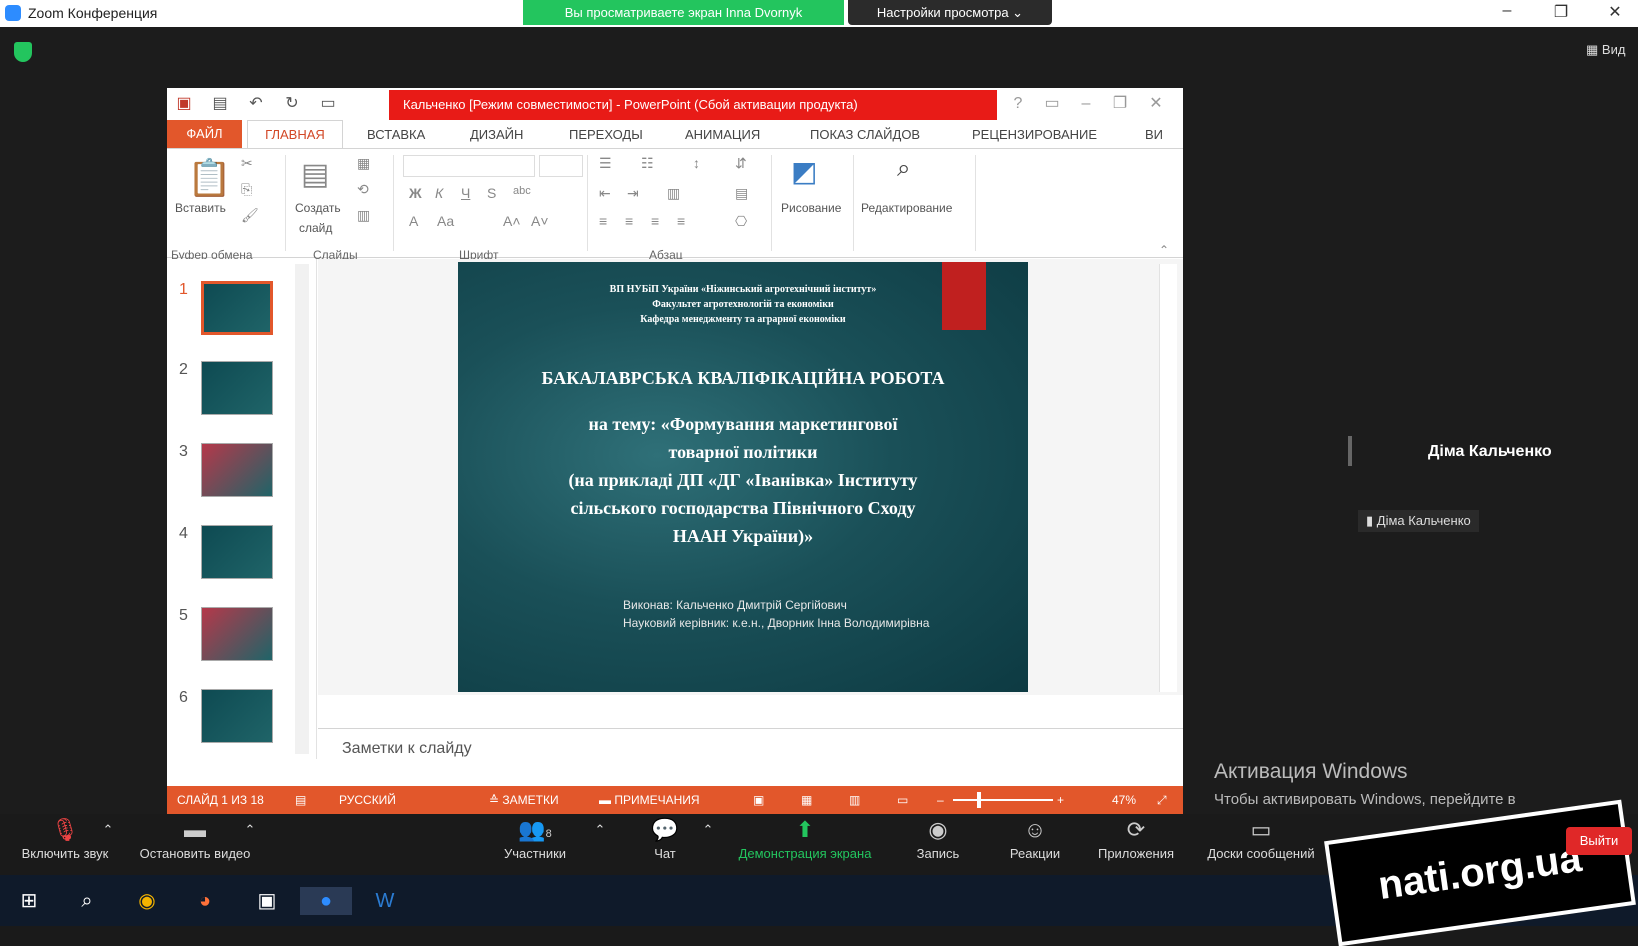  I want to click on tab-view: ВИ, so click(1154, 134).